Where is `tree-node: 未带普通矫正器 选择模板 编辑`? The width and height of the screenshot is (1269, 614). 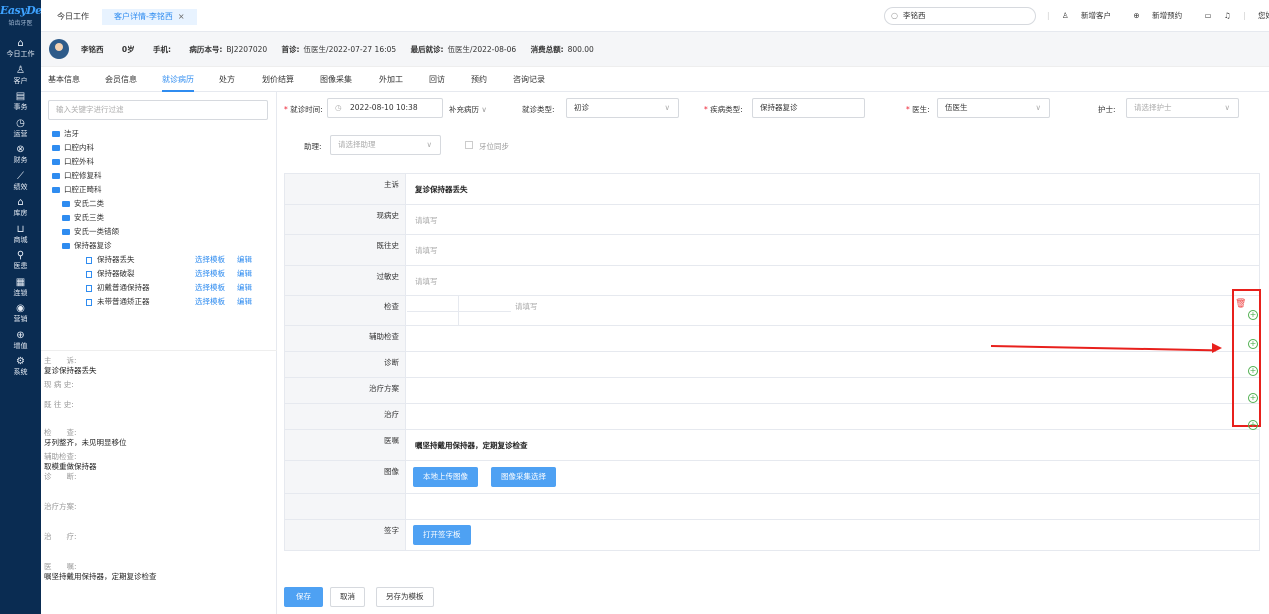
tree-node: 未带普通矫正器 选择模板 编辑 is located at coordinates (159, 302).